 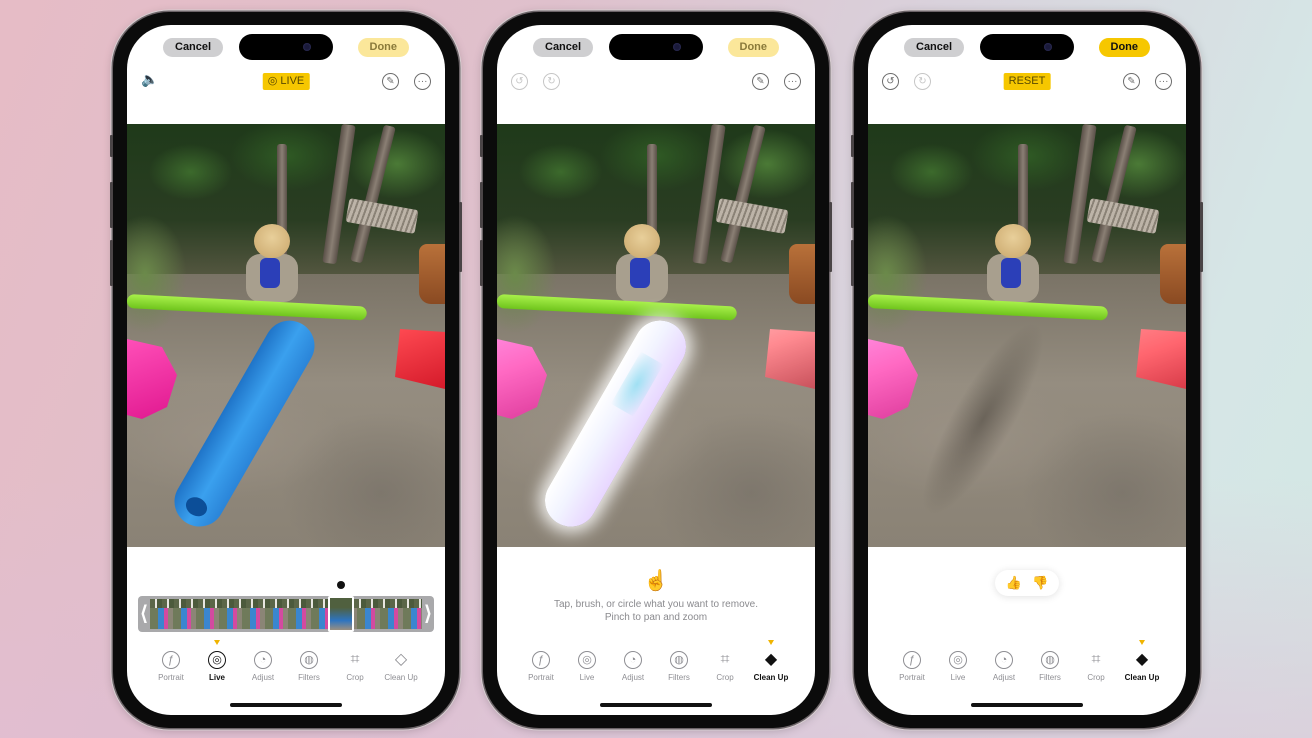 I want to click on live-photo-filmstrip: ⟨ ⟩, so click(x=286, y=614).